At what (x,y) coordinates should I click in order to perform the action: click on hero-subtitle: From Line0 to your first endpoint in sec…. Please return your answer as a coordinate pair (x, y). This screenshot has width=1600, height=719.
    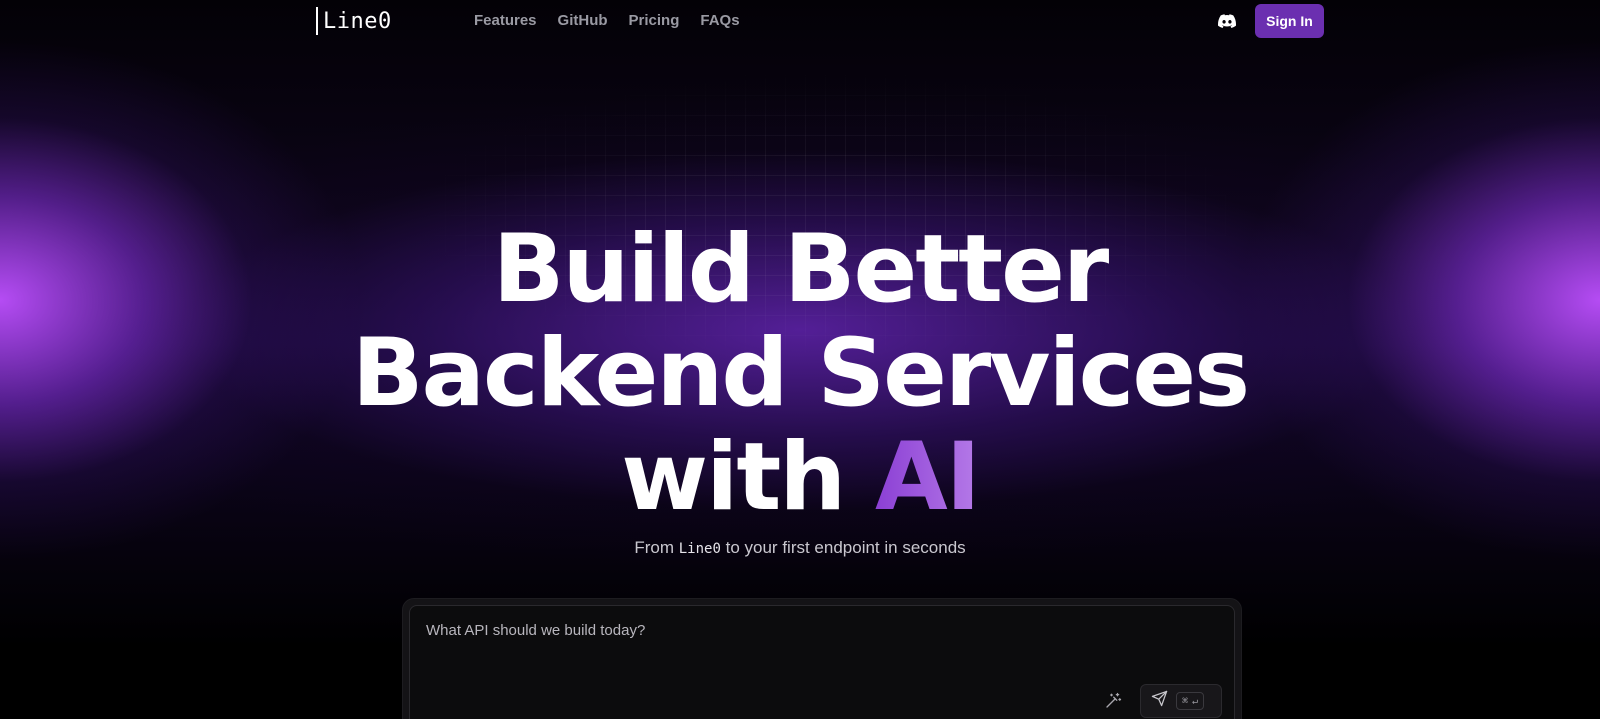
    Looking at the image, I should click on (800, 548).